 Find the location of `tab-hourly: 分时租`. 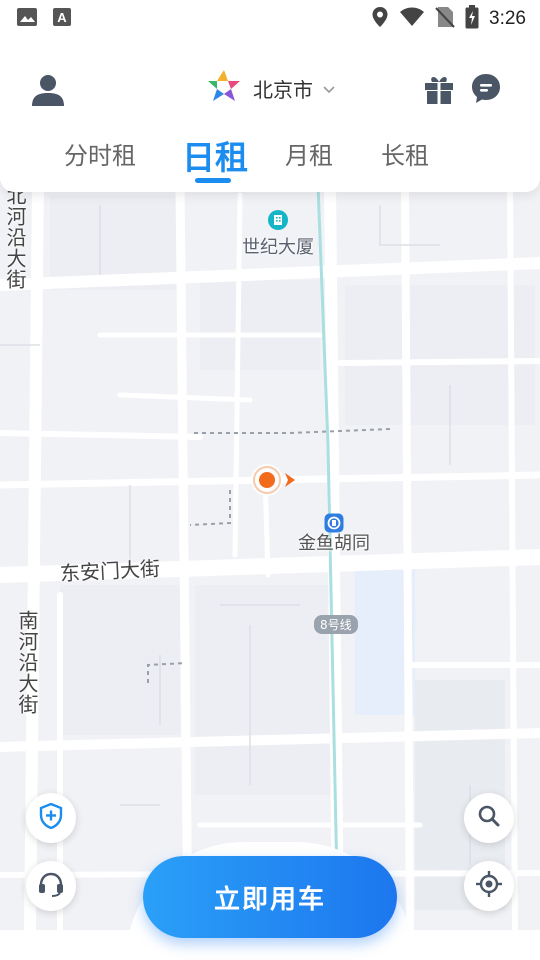

tab-hourly: 分时租 is located at coordinates (100, 159).